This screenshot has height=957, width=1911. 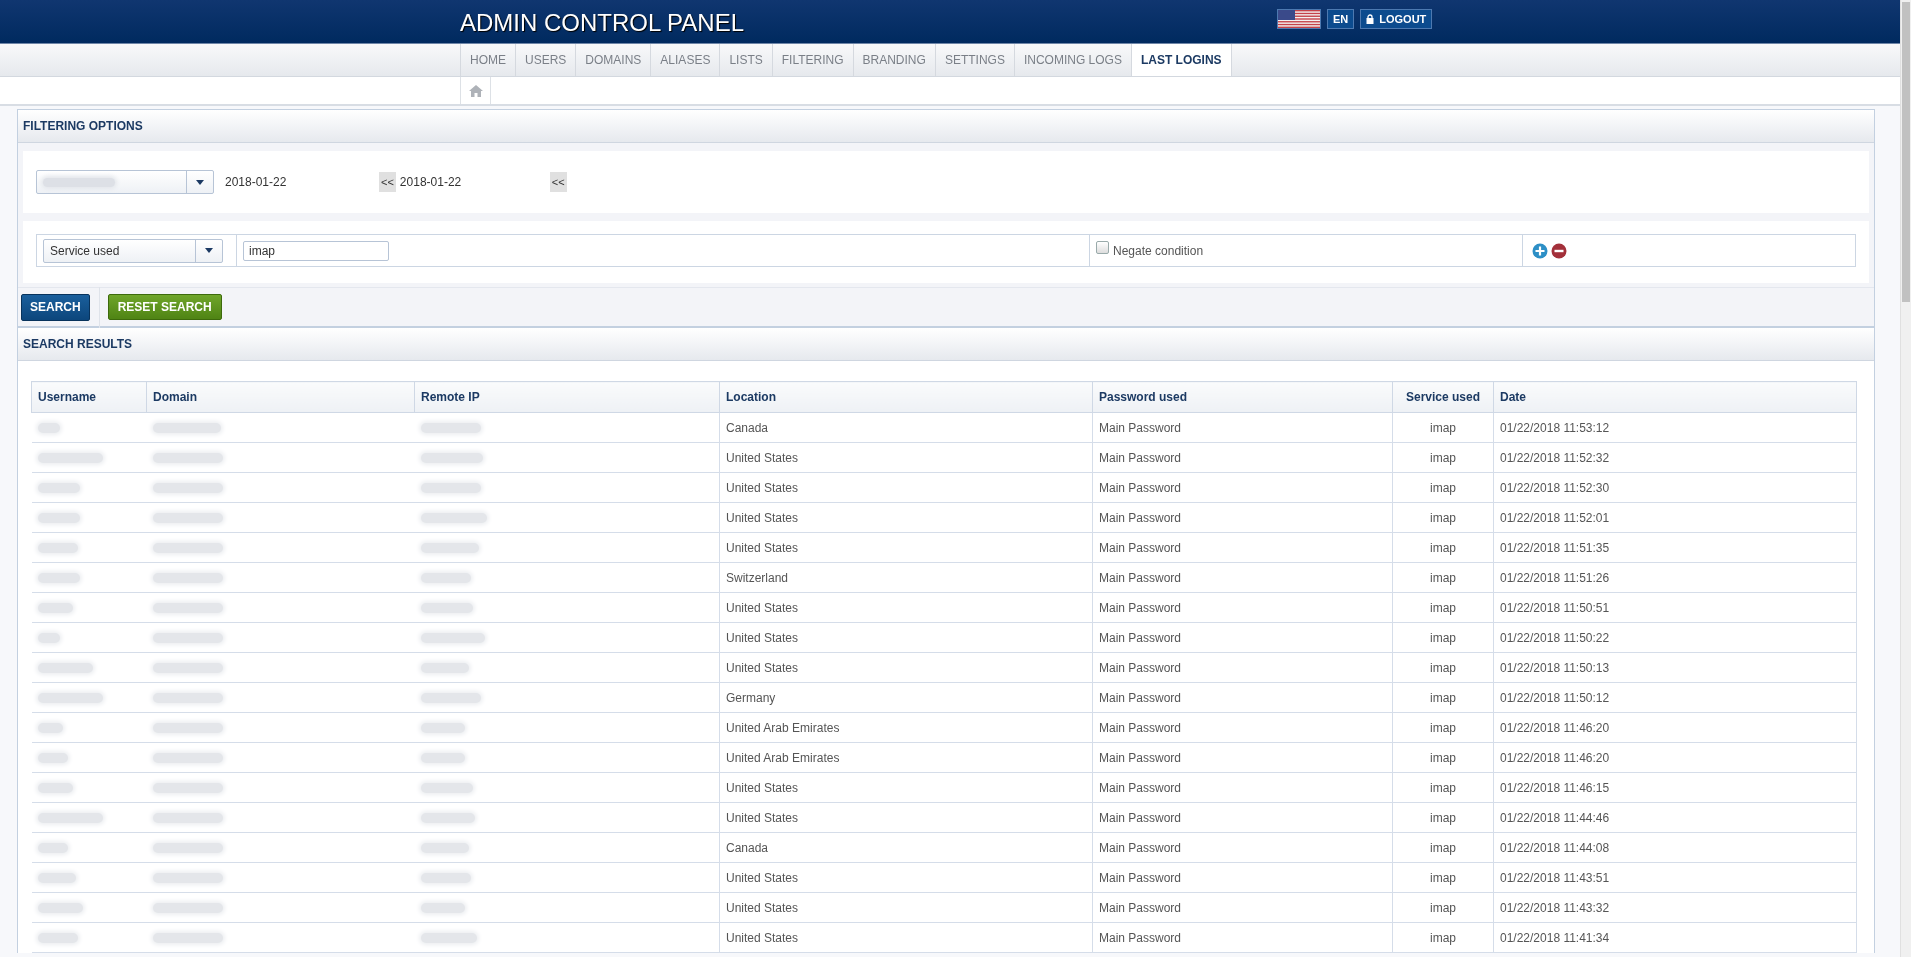 What do you see at coordinates (83, 126) in the screenshot?
I see `panel-title: FILTERING OPTIONS` at bounding box center [83, 126].